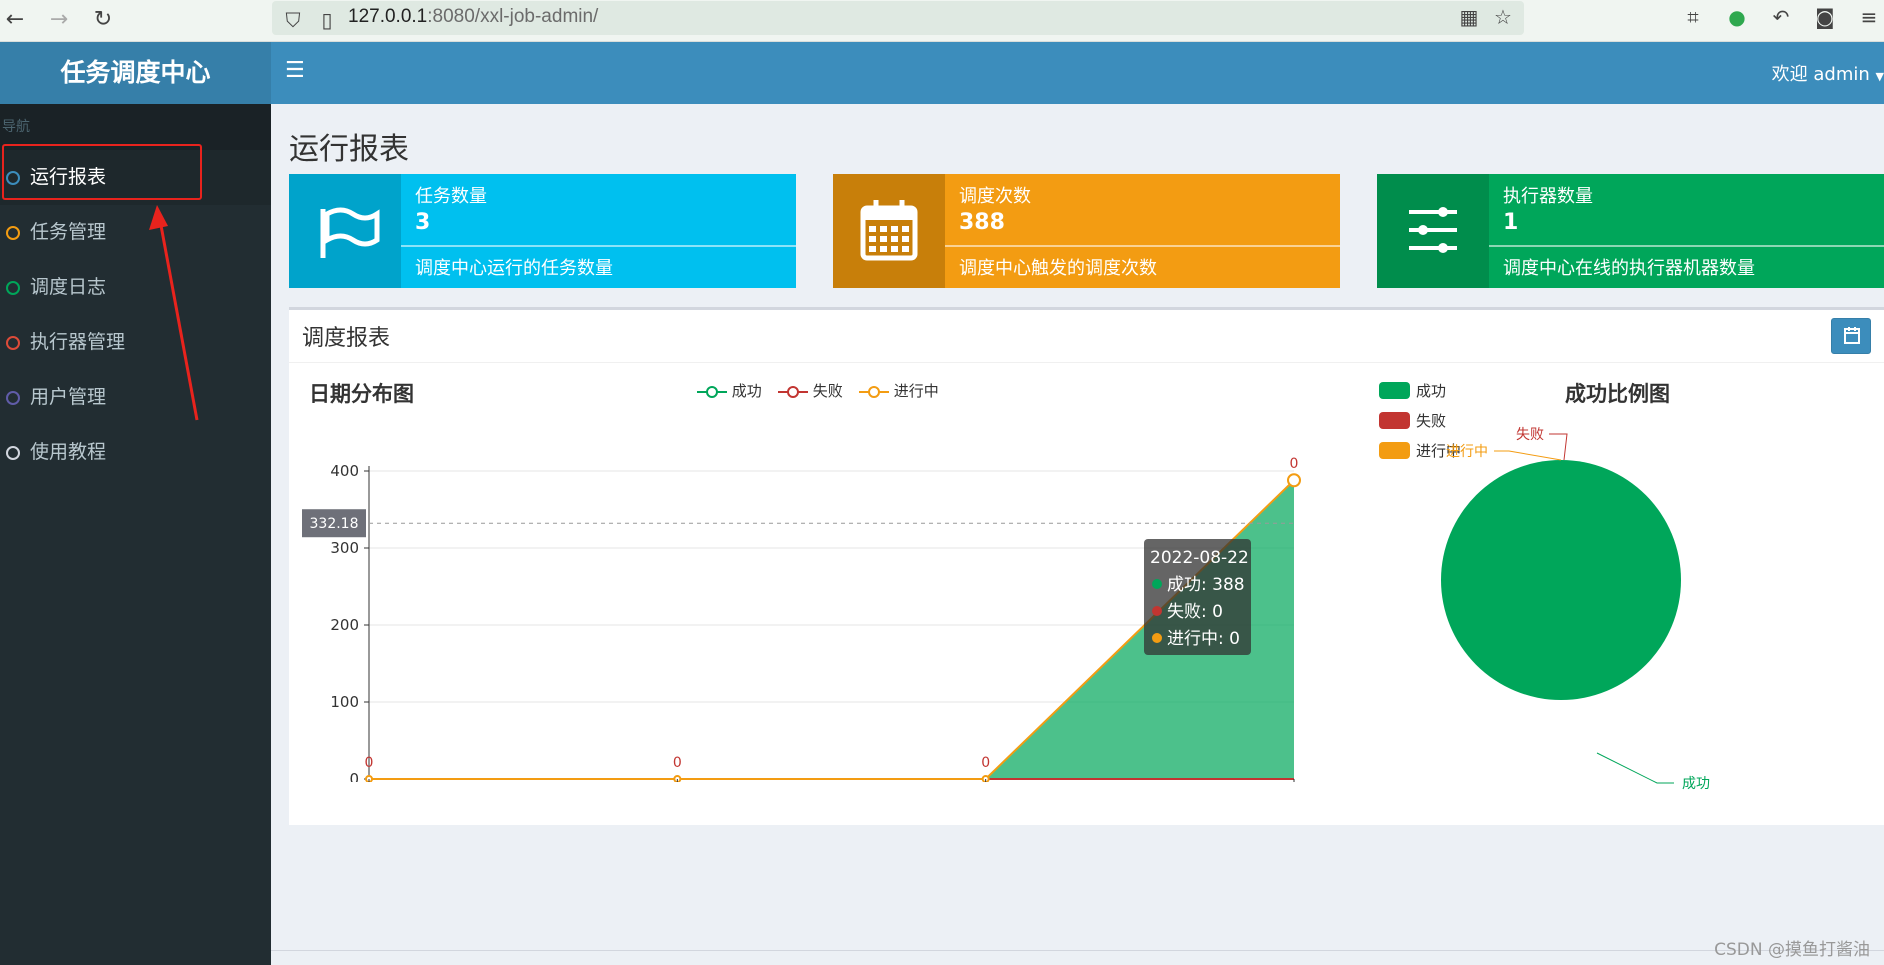 This screenshot has height=965, width=1884. What do you see at coordinates (135, 287) in the screenshot?
I see `sidebar-item-3: 调度日志` at bounding box center [135, 287].